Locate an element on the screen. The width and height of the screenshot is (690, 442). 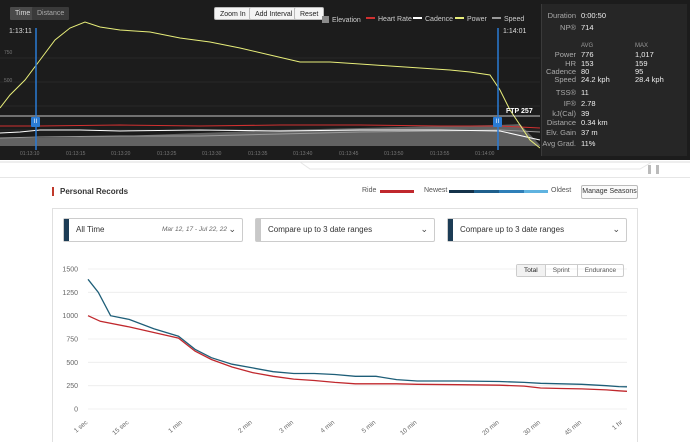
x-tick-label: 3 min is located at coordinates (286, 427).